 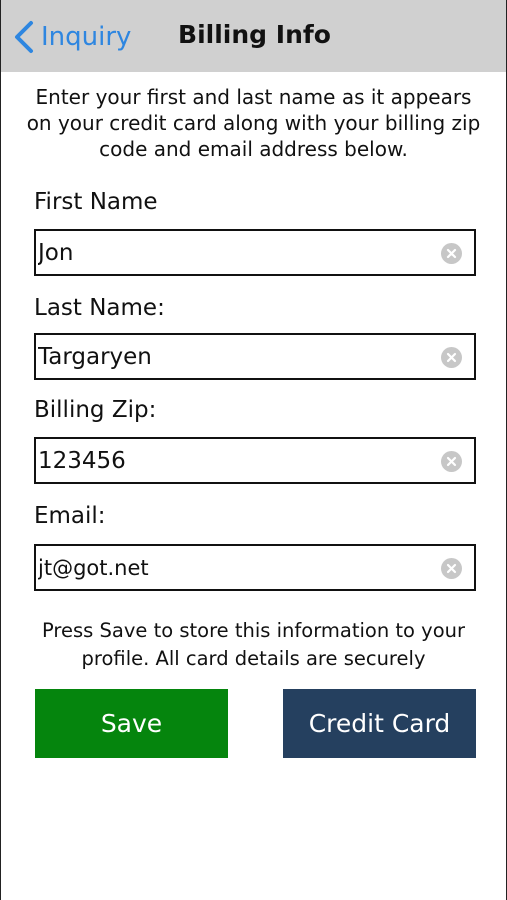 I want to click on first-name-field, so click(x=255, y=252).